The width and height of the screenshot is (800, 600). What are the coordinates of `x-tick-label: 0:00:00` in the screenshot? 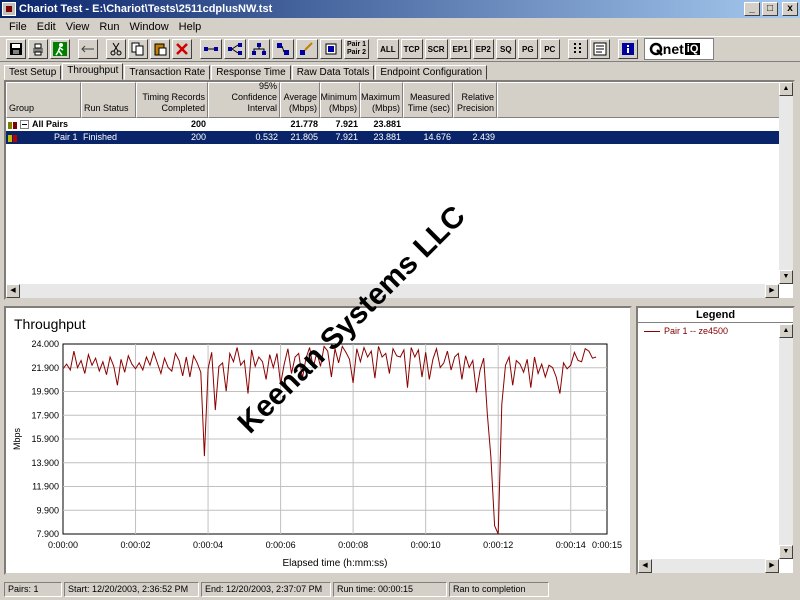 It's located at (63, 545).